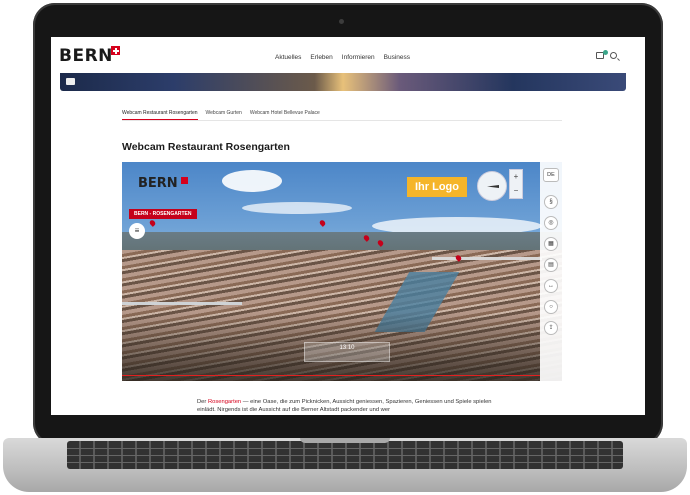 This screenshot has height=495, width=690. What do you see at coordinates (551, 223) in the screenshot?
I see `settings-icon: ◎` at bounding box center [551, 223].